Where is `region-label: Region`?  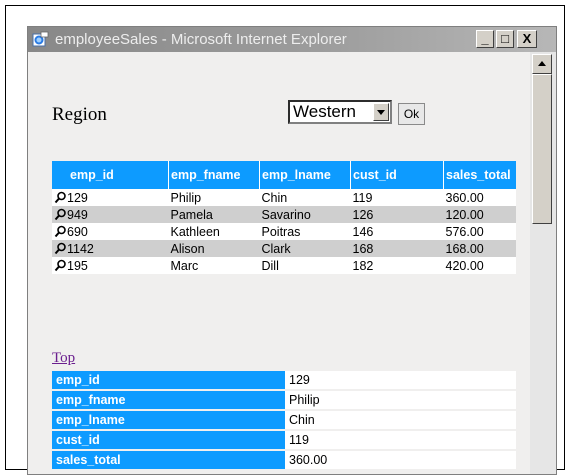 region-label: Region is located at coordinates (79, 114).